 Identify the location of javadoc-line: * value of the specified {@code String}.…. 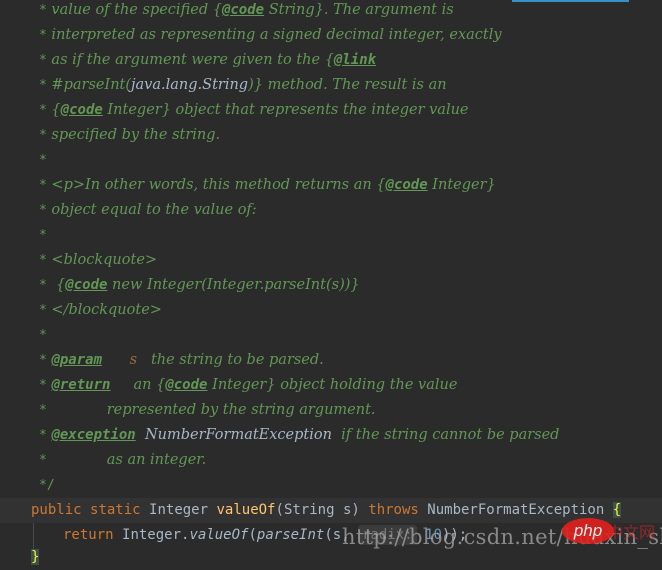
(350, 11).